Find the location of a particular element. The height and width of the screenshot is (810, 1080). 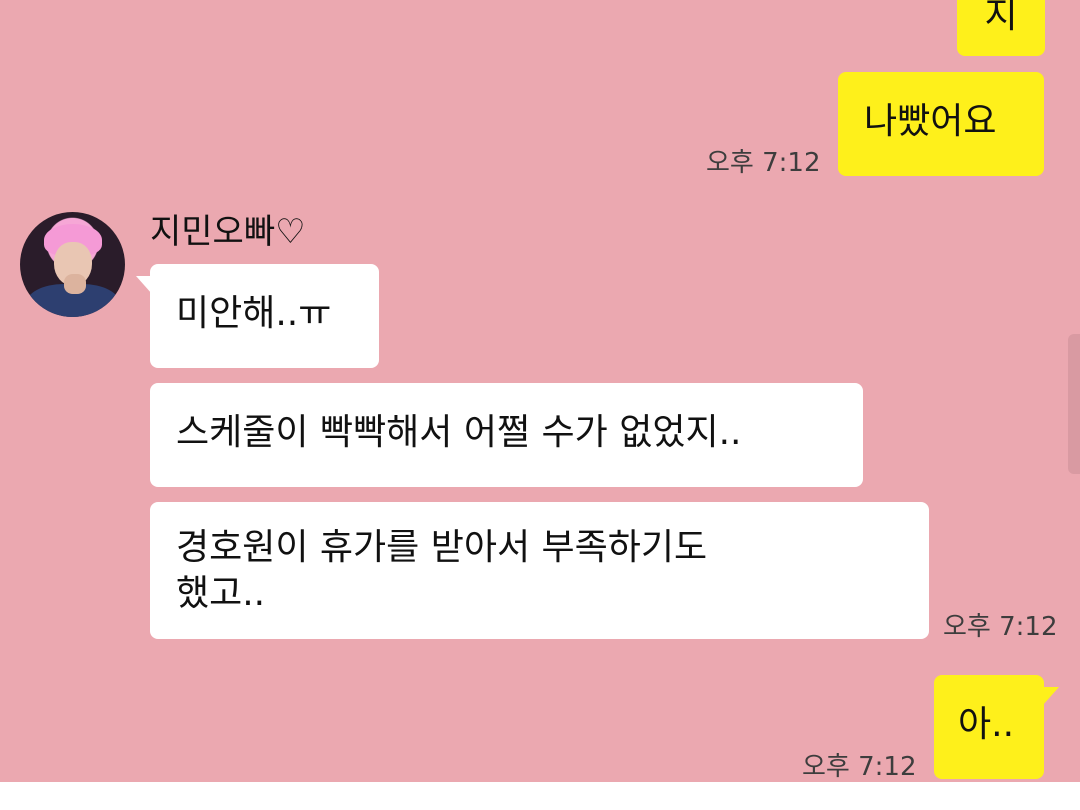

their-message-bubble: 스케줄이 빡빡해서 어쩔 수가 없었지.. is located at coordinates (506, 435).